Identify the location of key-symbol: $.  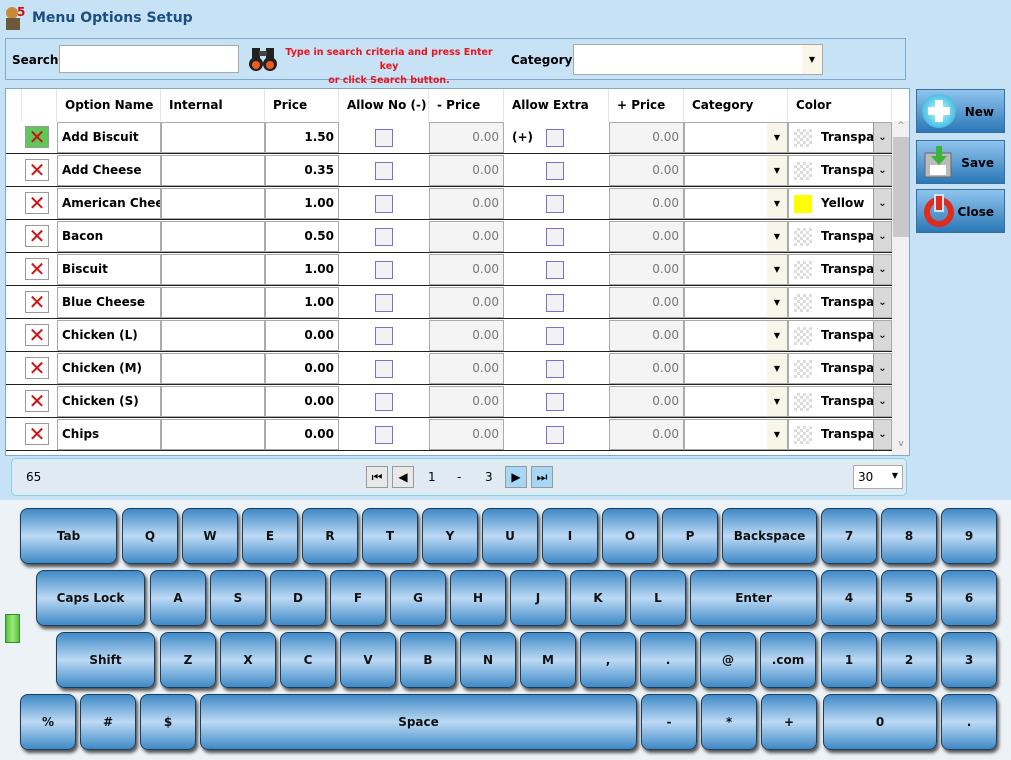
(168, 722).